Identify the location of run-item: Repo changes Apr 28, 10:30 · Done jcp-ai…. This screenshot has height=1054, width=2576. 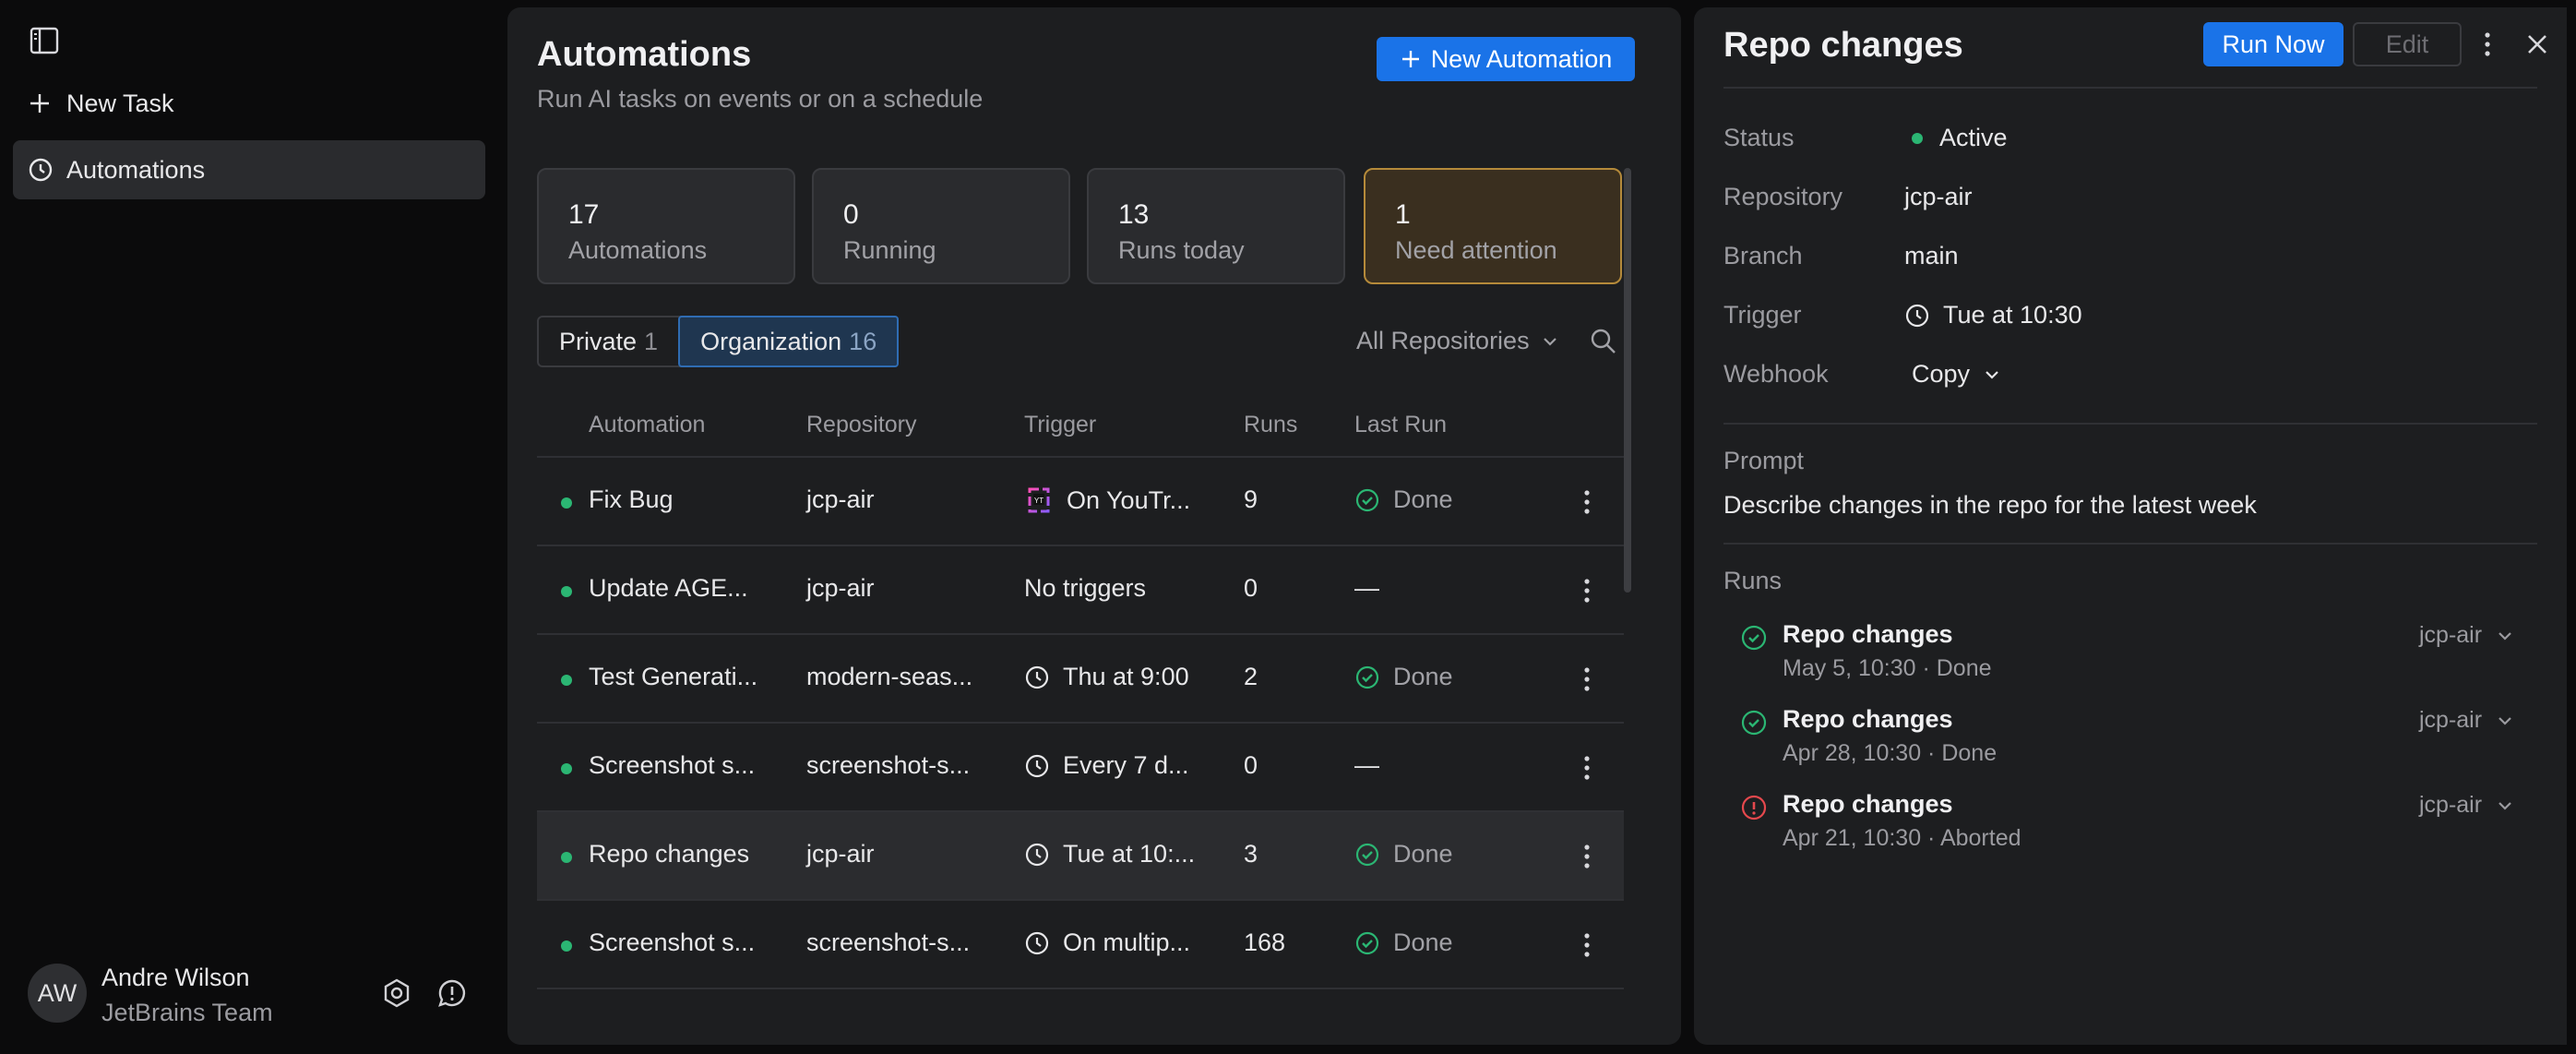
(2130, 747).